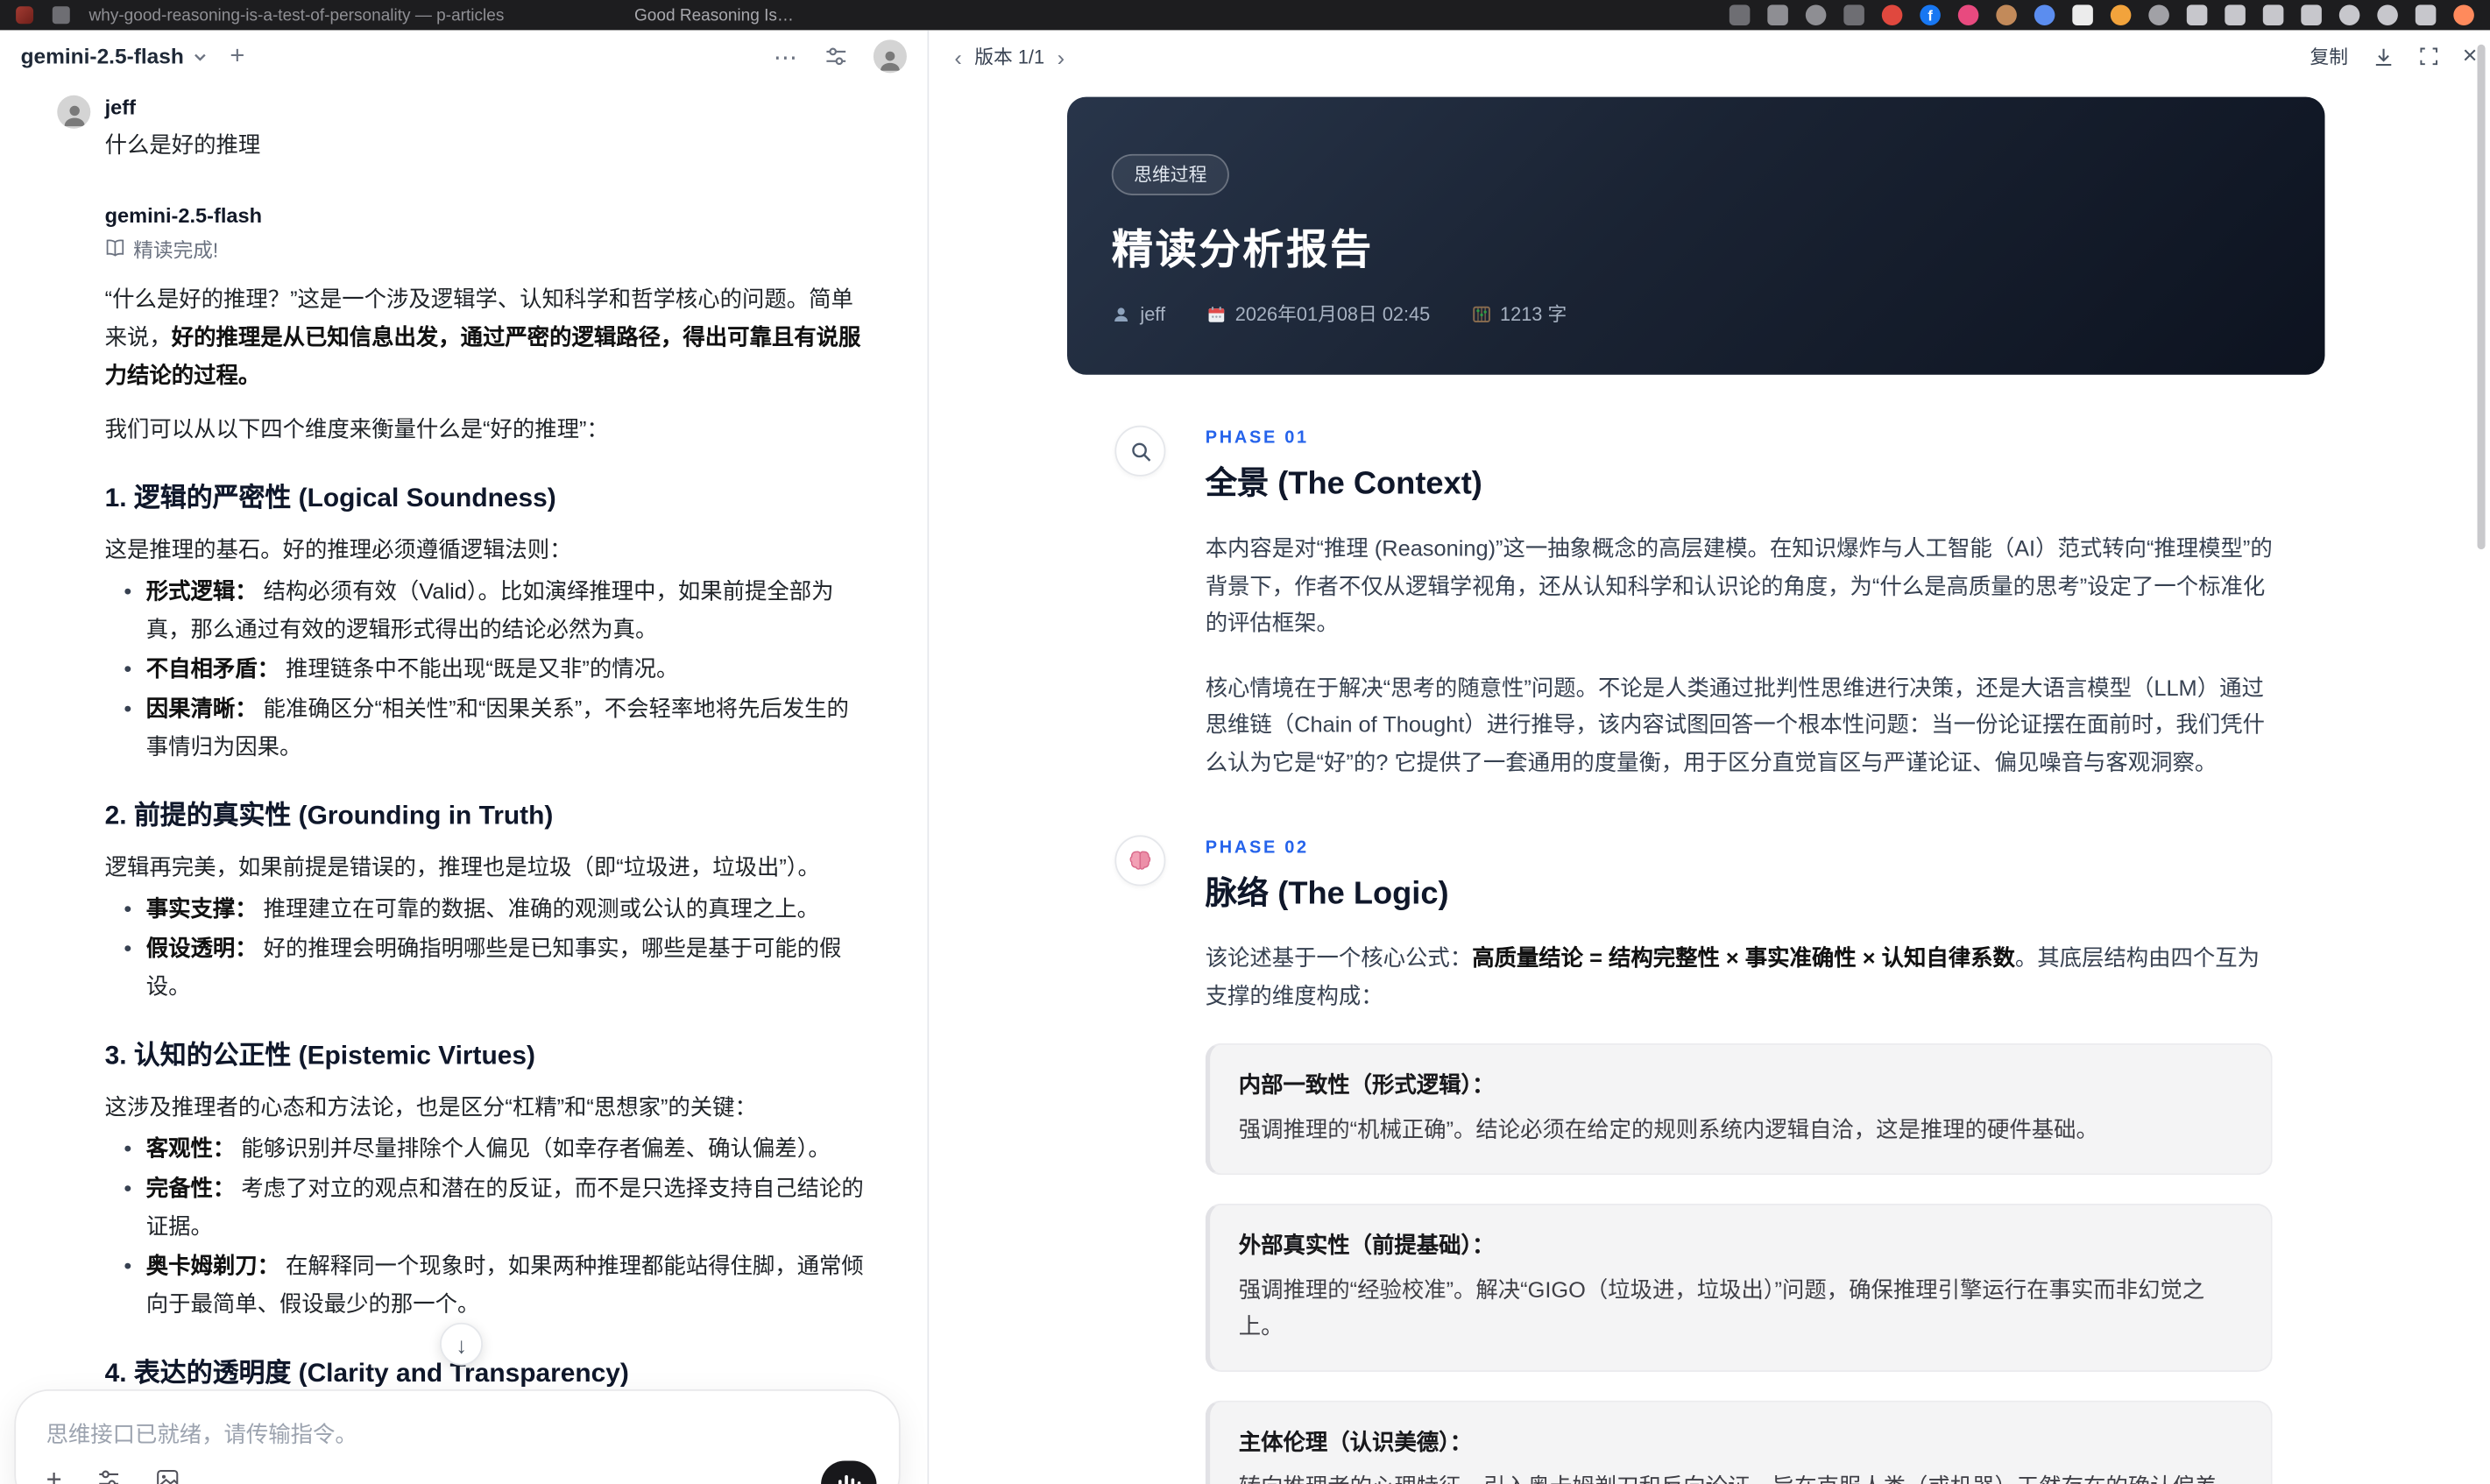 The image size is (2490, 1484). I want to click on blue-app-icon, so click(2044, 14).